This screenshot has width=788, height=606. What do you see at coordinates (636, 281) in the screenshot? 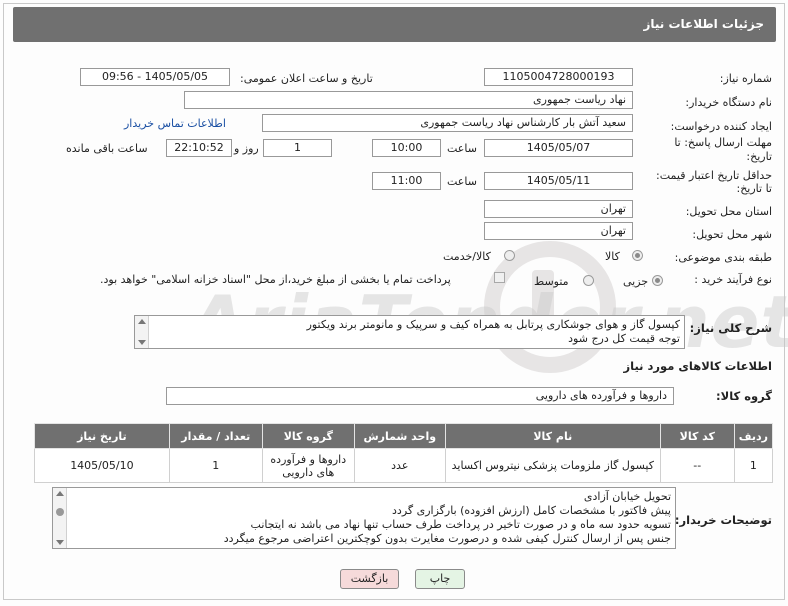
I see `process-option-minor: جزیی` at bounding box center [636, 281].